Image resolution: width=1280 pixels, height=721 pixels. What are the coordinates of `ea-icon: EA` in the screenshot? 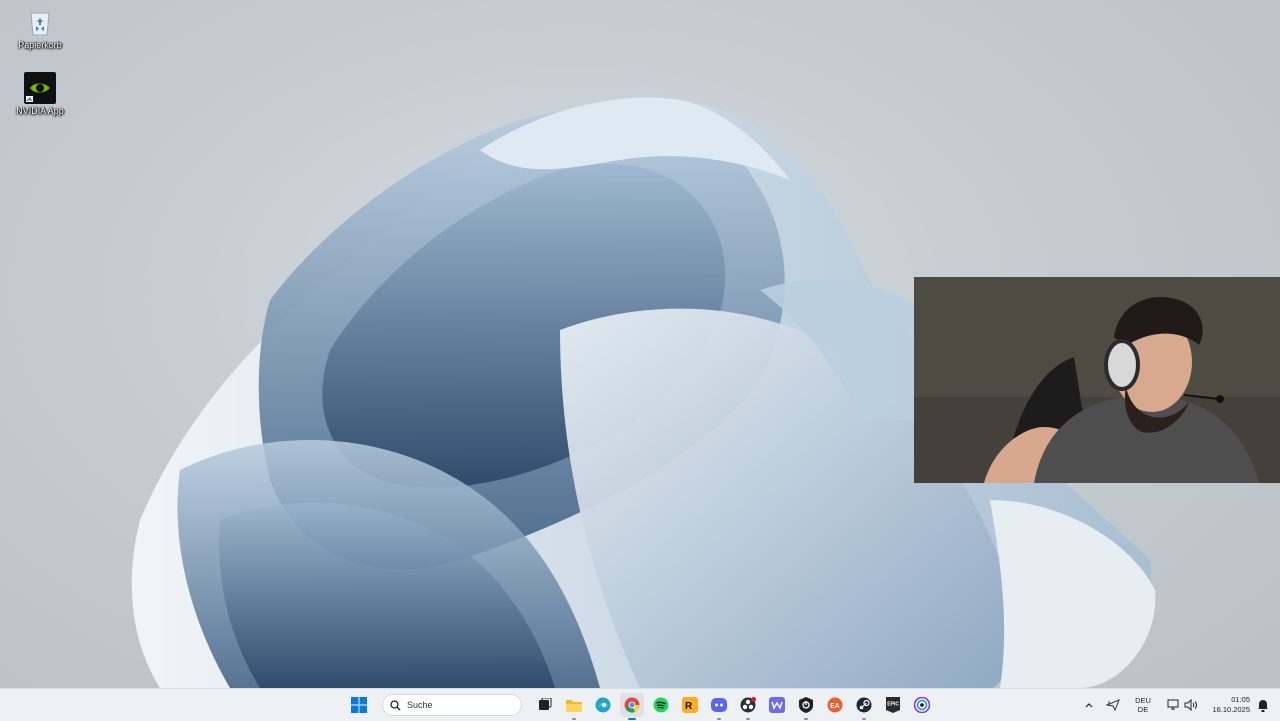 It's located at (835, 705).